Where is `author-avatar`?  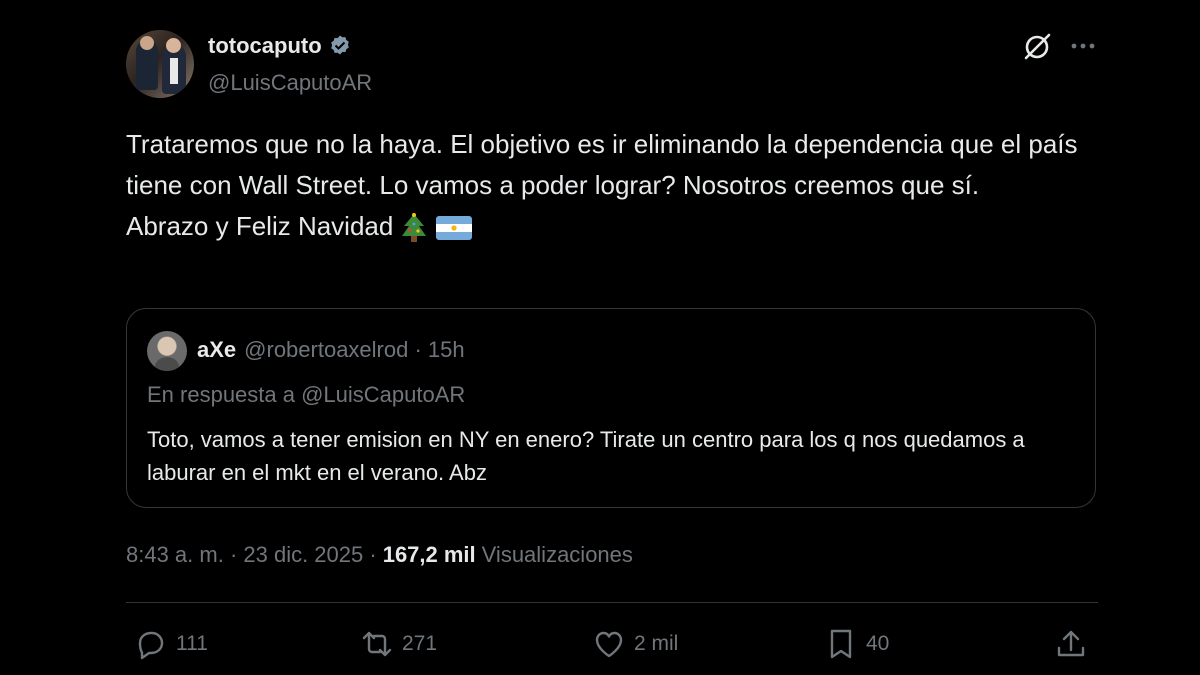
author-avatar is located at coordinates (160, 64).